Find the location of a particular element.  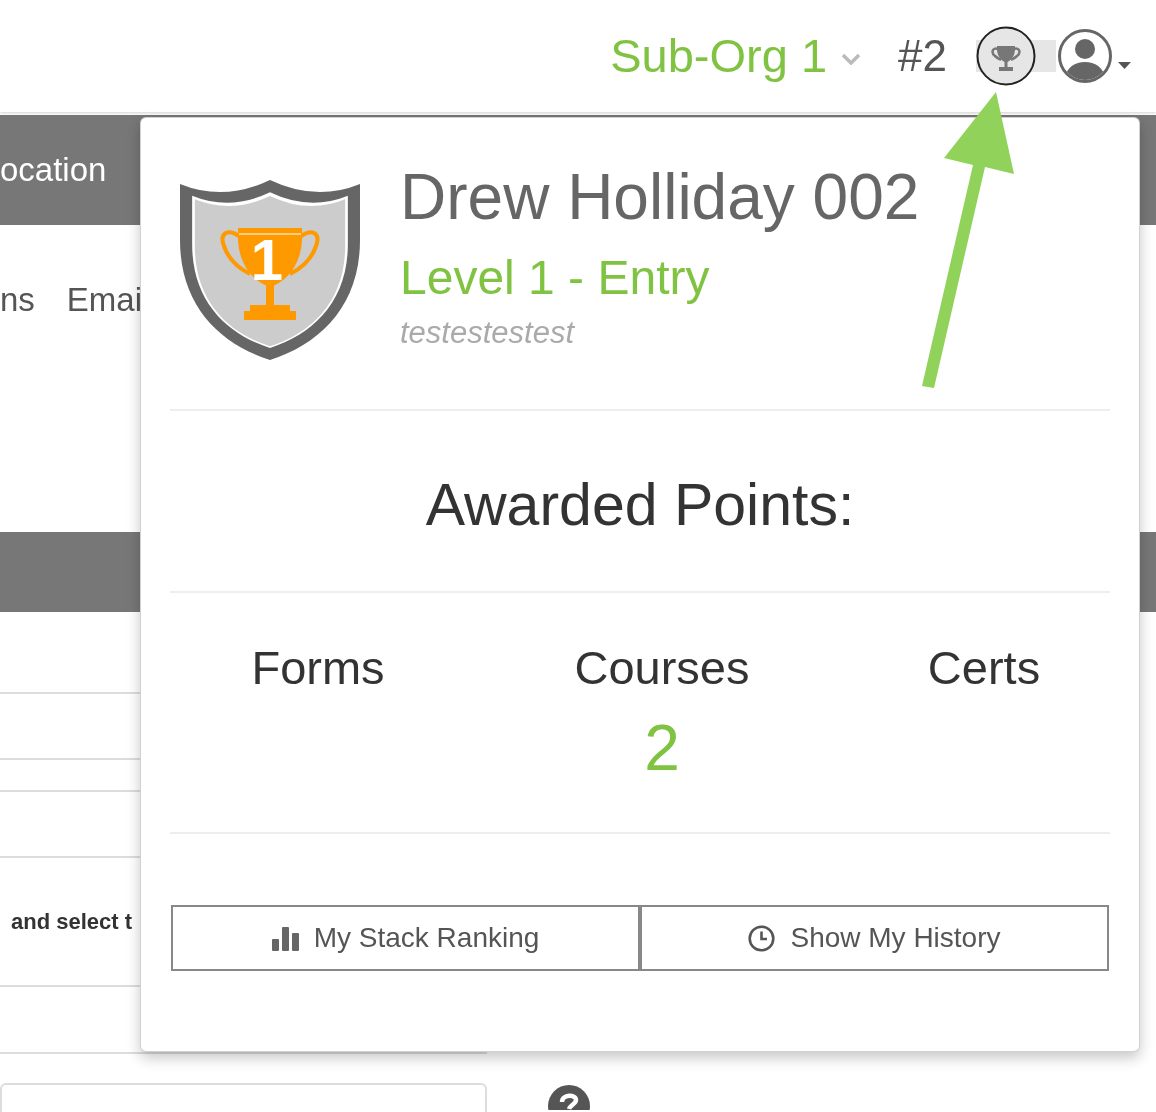

level-label: Level 1 - Entry is located at coordinates (555, 278).